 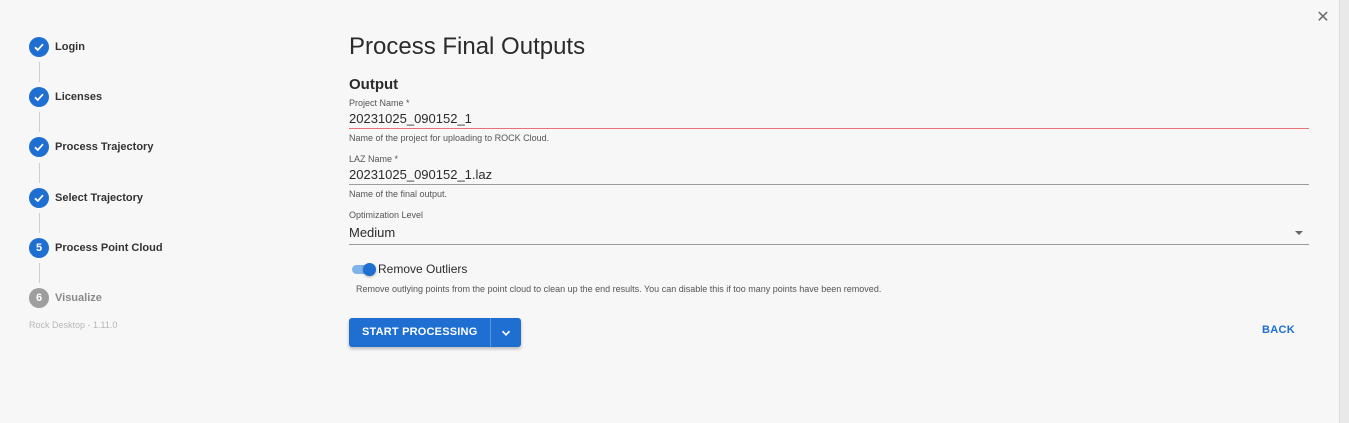 I want to click on laz-name-field: LAZ Name * Name of the final output., so click(x=829, y=176).